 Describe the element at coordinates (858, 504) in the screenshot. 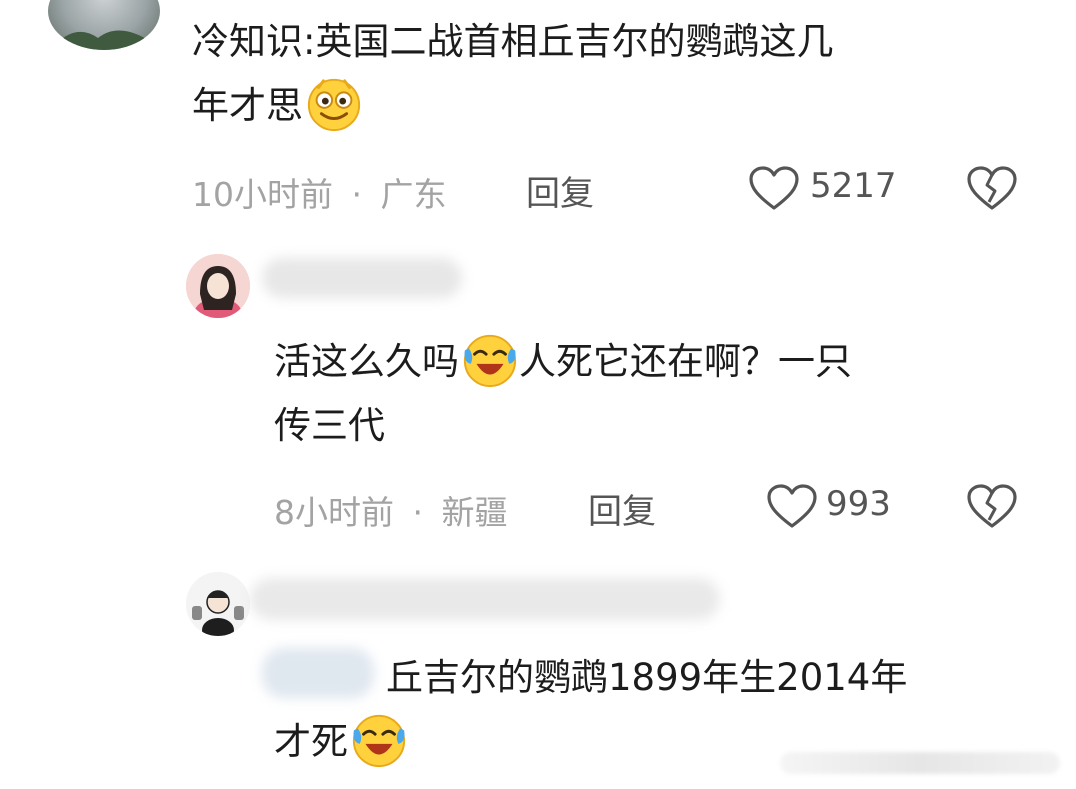

I see `like-count: 993` at that location.